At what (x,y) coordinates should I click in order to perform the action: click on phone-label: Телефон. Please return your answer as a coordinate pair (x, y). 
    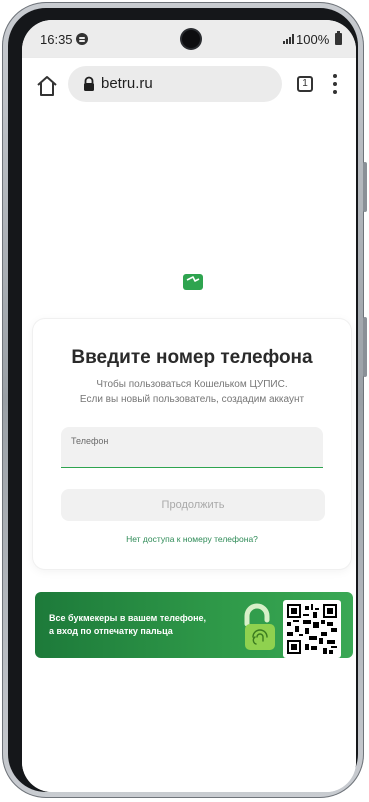
    Looking at the image, I should click on (90, 441).